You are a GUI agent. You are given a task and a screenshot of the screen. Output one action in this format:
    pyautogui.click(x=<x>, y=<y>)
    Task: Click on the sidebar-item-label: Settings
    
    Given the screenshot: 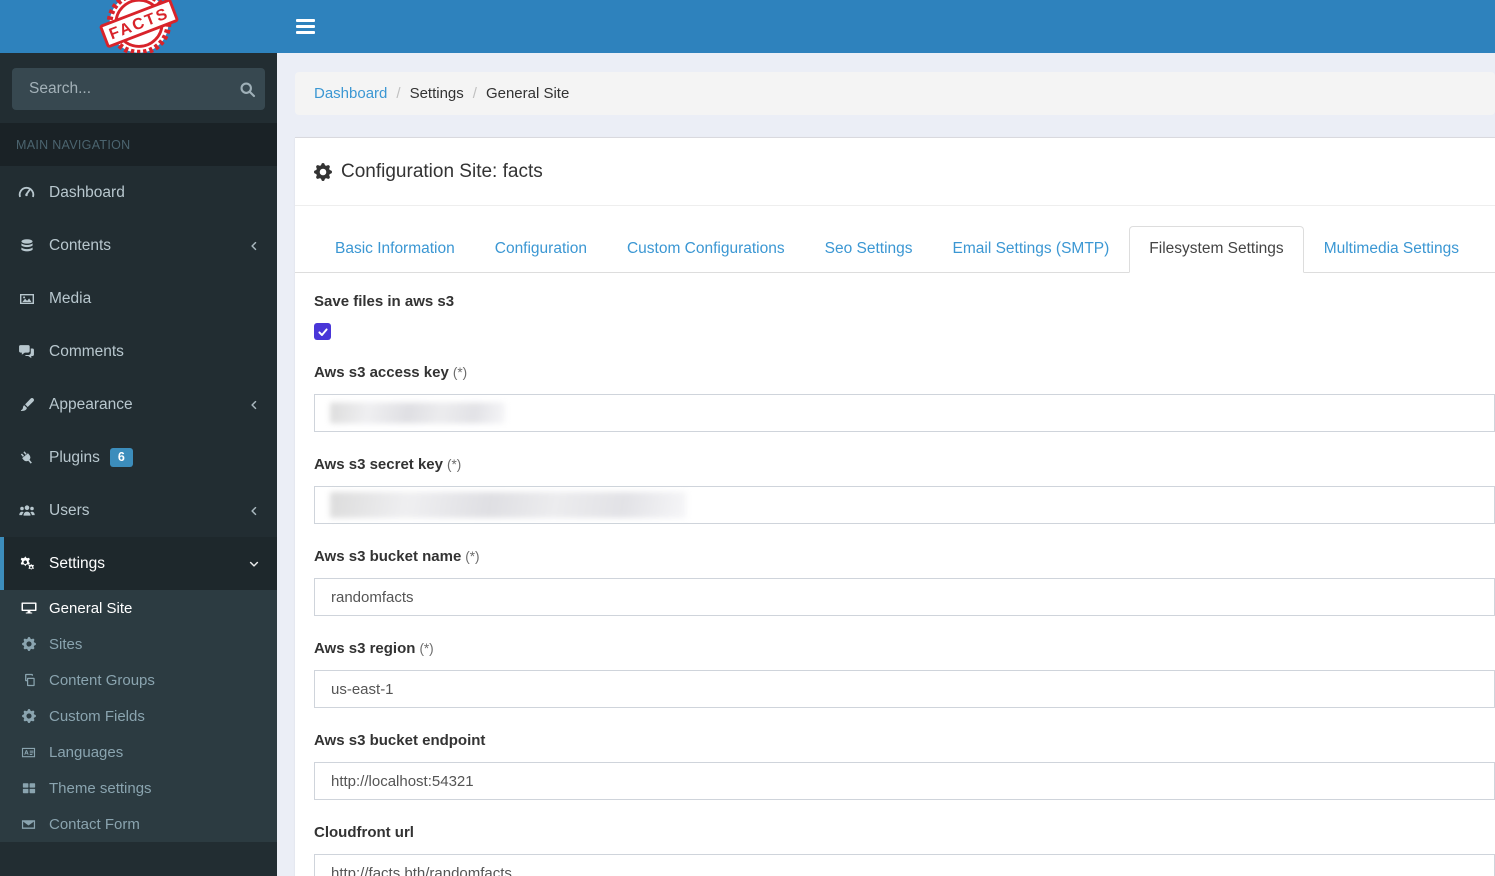 What is the action you would take?
    pyautogui.click(x=77, y=563)
    